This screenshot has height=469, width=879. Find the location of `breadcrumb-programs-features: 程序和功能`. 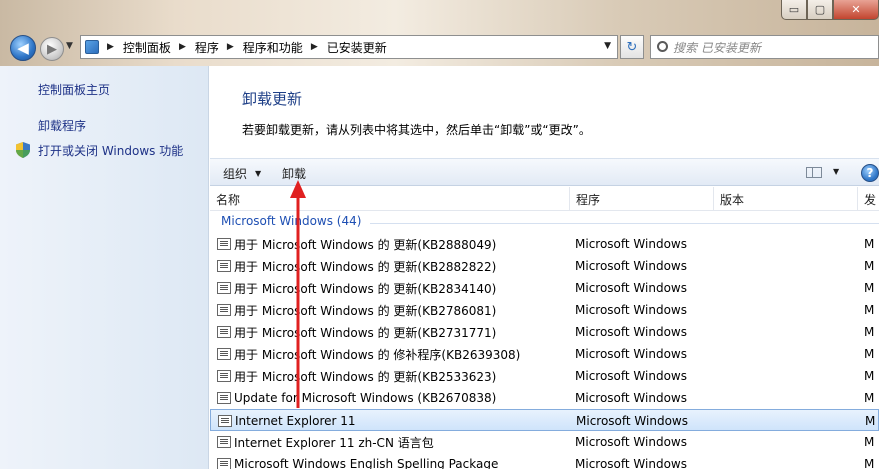

breadcrumb-programs-features: 程序和功能 is located at coordinates (273, 47).